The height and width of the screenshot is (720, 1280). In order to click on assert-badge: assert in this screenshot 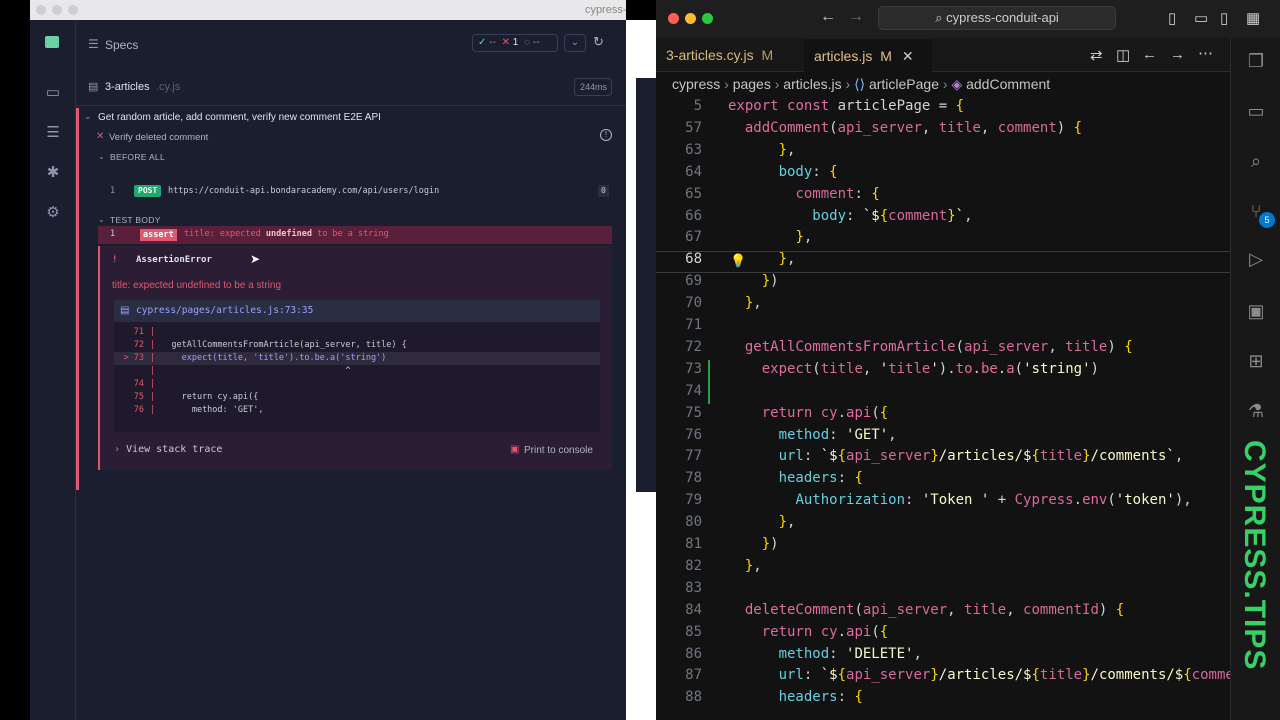, I will do `click(158, 235)`.